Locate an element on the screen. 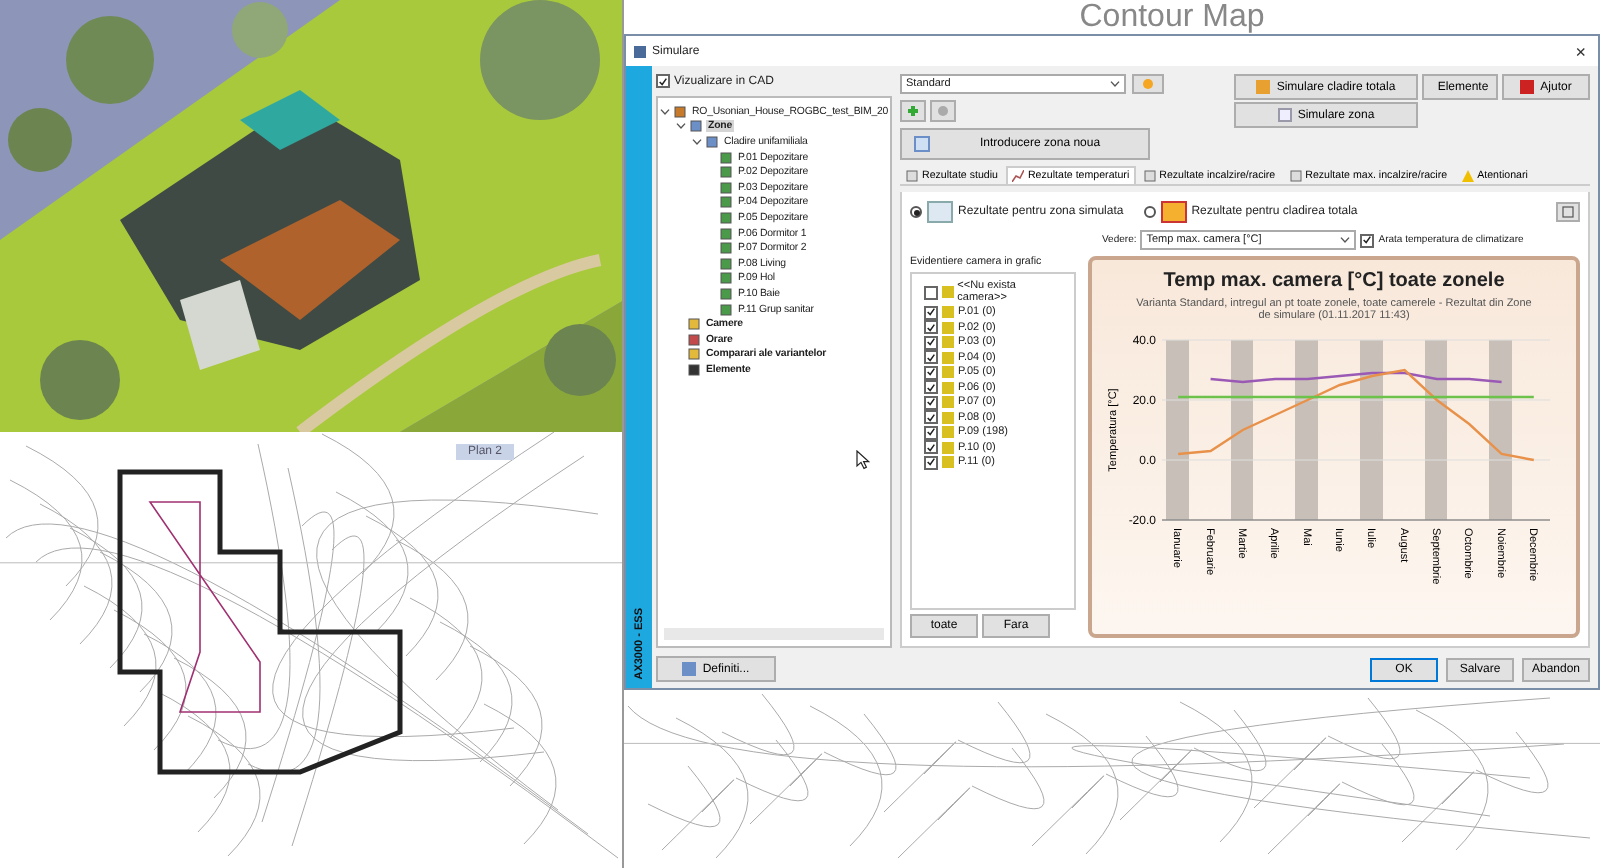 Image resolution: width=1600 pixels, height=868 pixels. copy-button is located at coordinates (1568, 212).